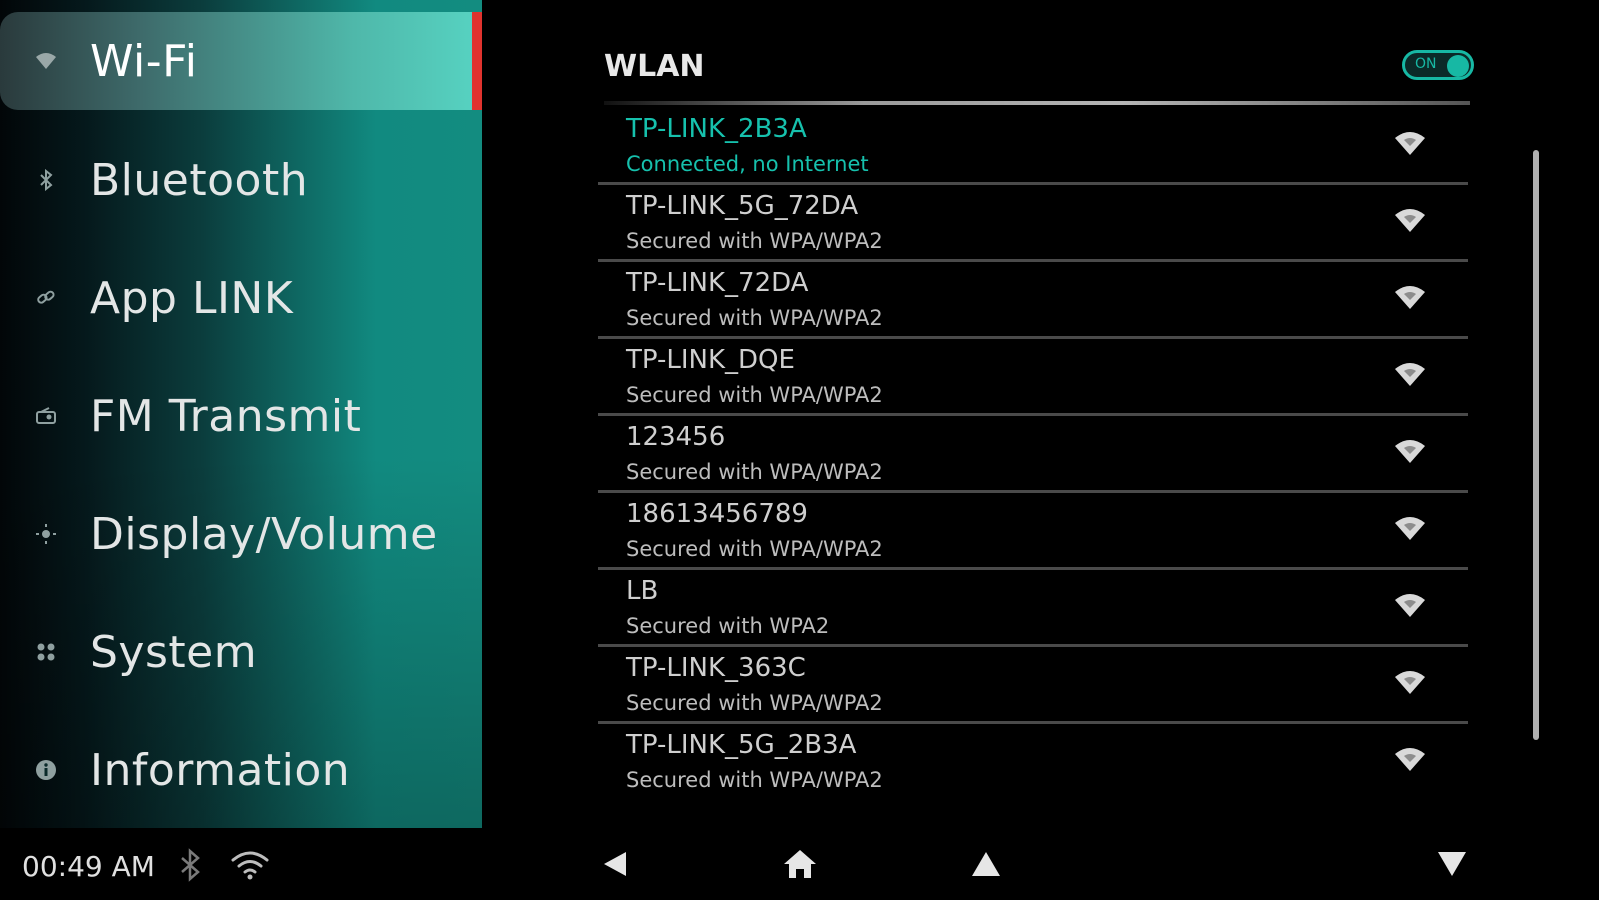  I want to click on network-row: TP-LINK_DQE Secured with WPA/WPA2, so click(1033, 377).